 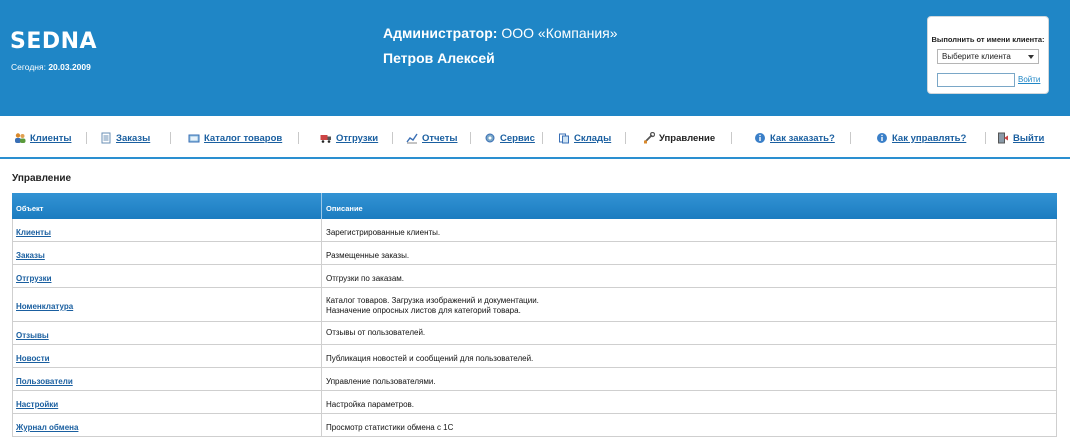 I want to click on table-row: Заказы Размещенные заказы., so click(x=534, y=253).